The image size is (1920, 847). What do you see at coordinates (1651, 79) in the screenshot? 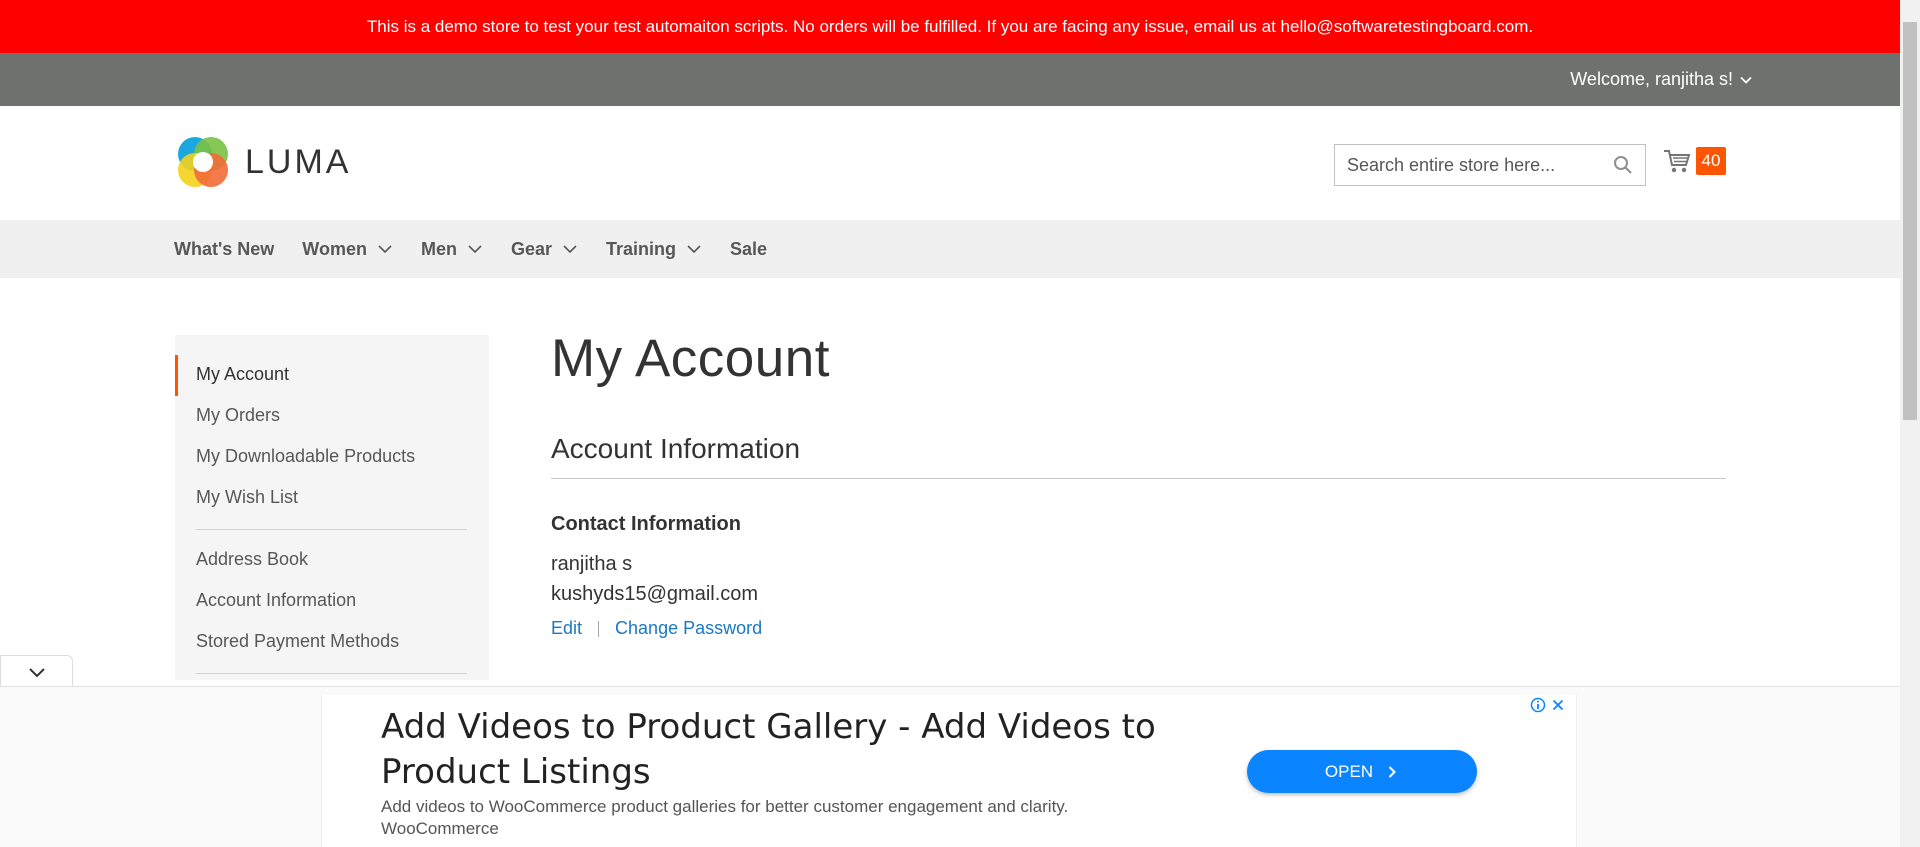
I see `welcome-text: Welcome, ranjitha s!` at bounding box center [1651, 79].